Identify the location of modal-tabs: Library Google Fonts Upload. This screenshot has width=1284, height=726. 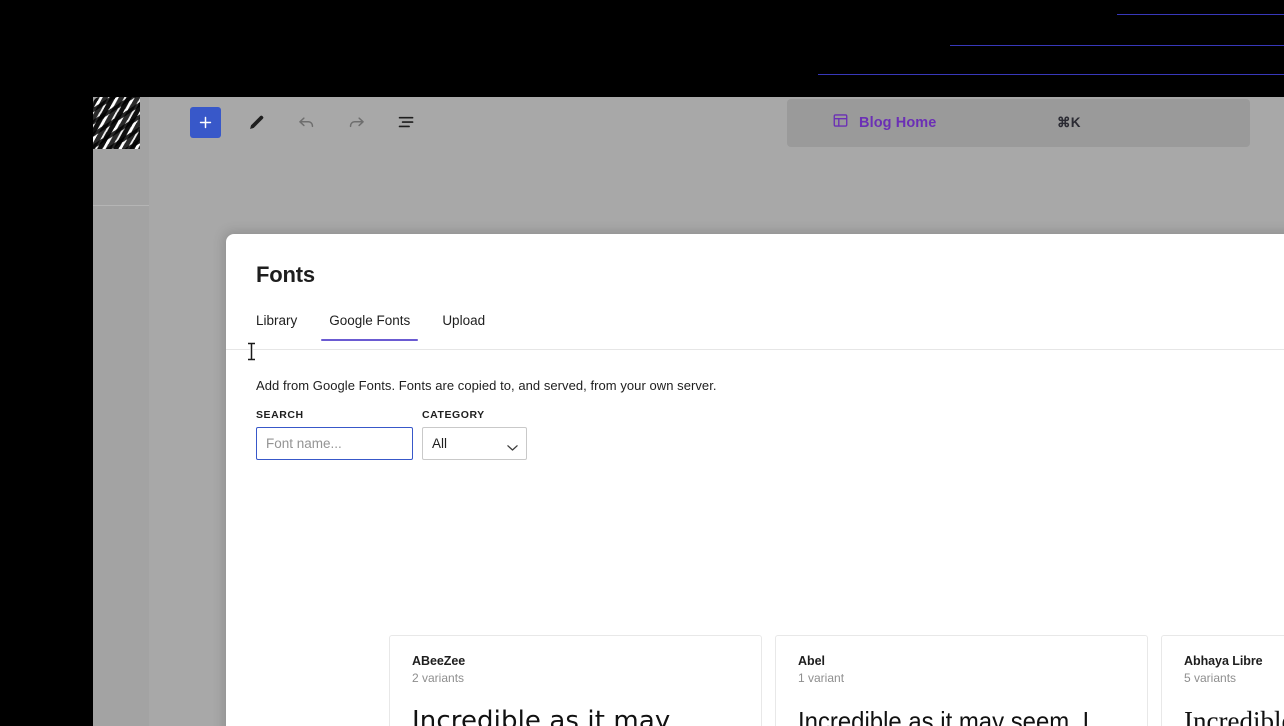
(755, 331).